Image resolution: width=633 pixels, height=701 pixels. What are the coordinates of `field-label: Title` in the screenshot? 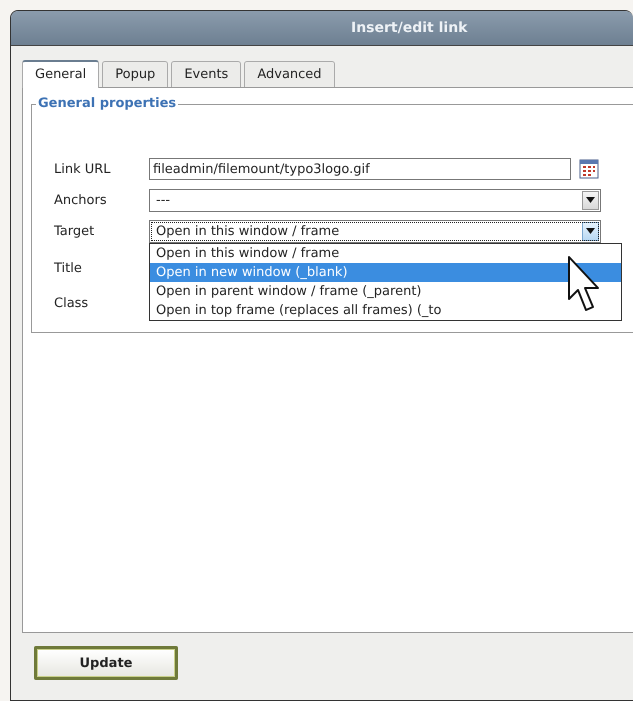 It's located at (68, 268).